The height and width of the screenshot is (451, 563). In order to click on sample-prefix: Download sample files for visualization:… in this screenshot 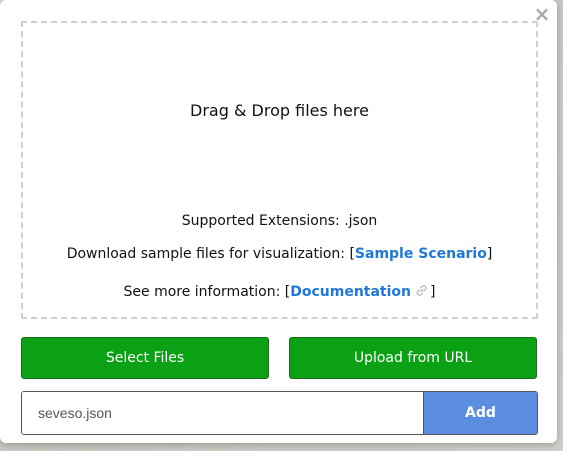, I will do `click(210, 254)`.